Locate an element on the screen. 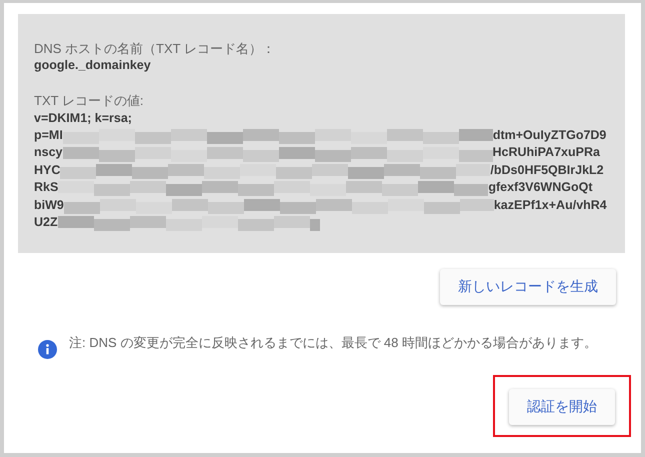 Image resolution: width=645 pixels, height=457 pixels. record-text: HcRUhiPA7xuPRa is located at coordinates (546, 153).